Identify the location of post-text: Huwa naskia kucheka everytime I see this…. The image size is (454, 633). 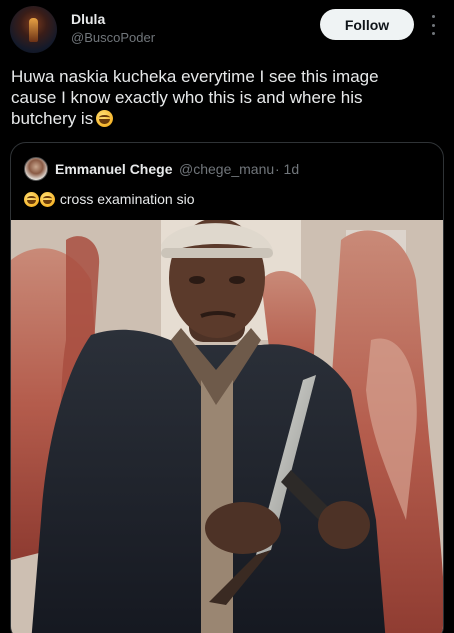
(221, 97).